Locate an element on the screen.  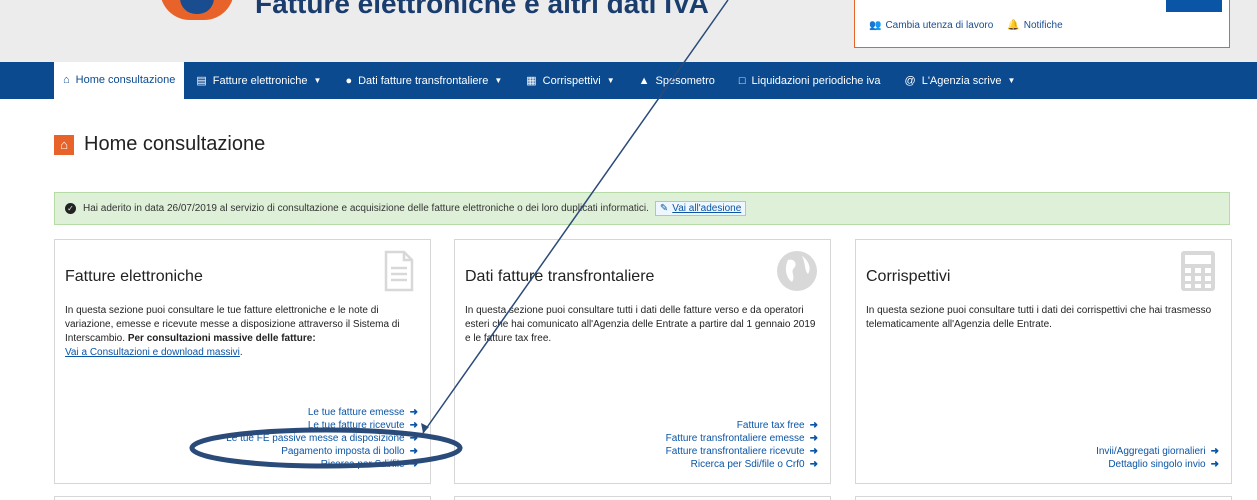
link-dettaglio-invio: Dettaglio singolo invio ➜ is located at coordinates (1157, 464).